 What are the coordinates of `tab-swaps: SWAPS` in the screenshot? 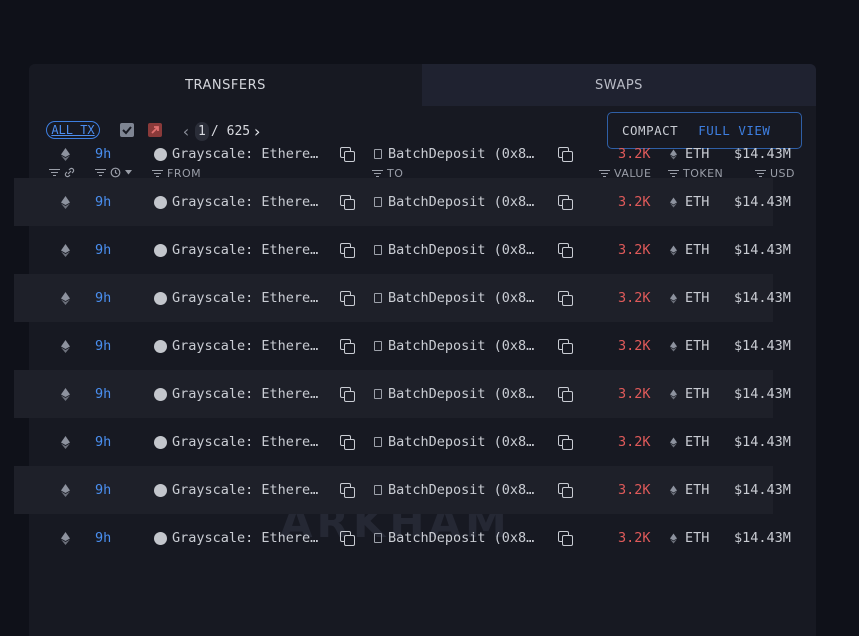 It's located at (619, 85).